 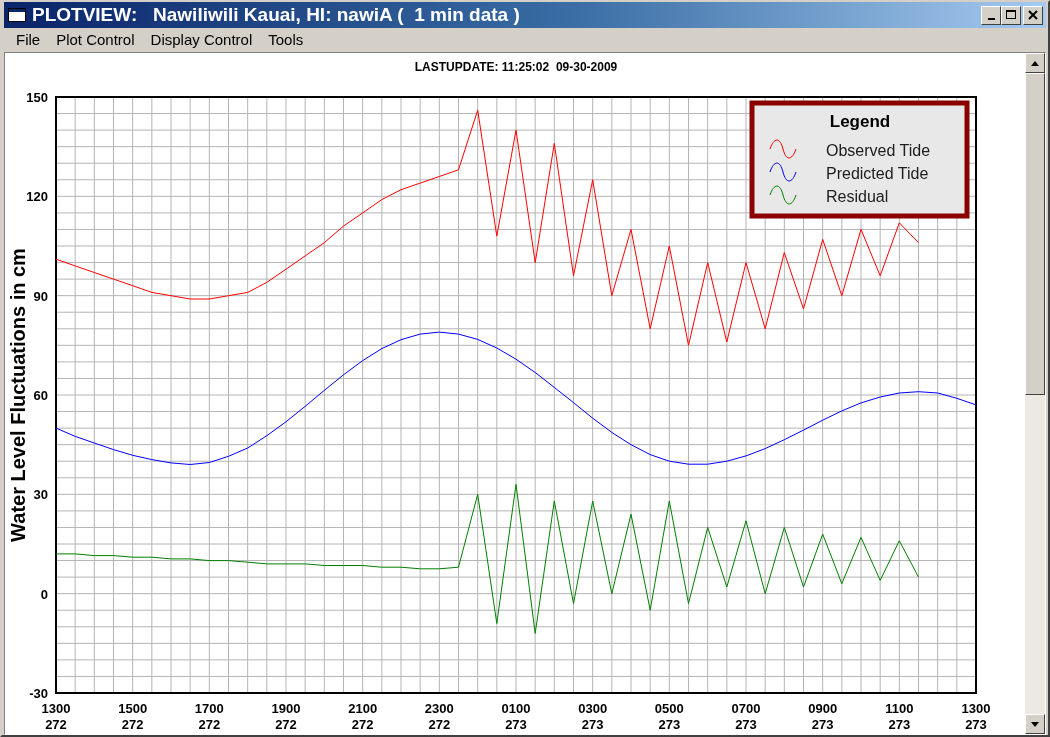 What do you see at coordinates (276, 15) in the screenshot?
I see `window-title: PLOTVIEW: Nawiliwili Kauai, HI: nawiA ( 1 min data )` at bounding box center [276, 15].